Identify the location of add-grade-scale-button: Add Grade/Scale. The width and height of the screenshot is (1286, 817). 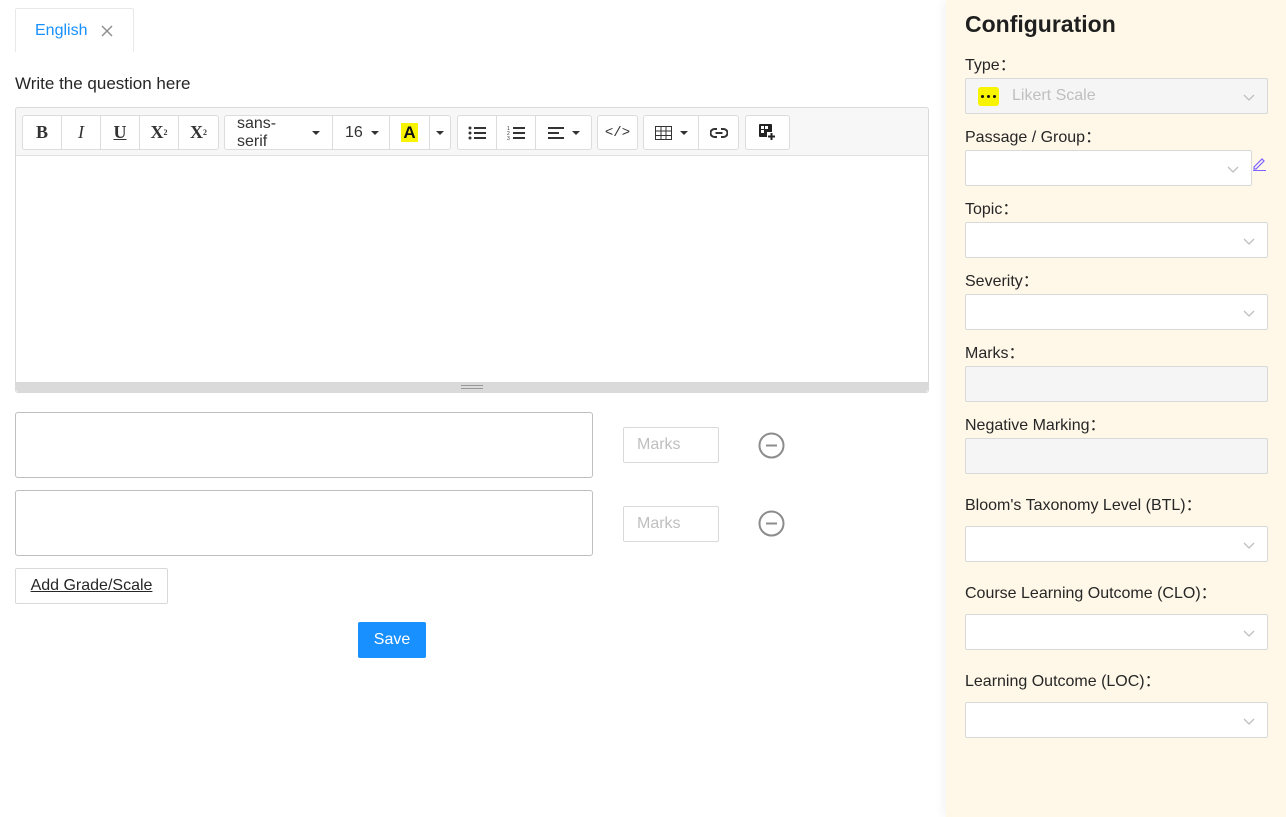
(91, 586).